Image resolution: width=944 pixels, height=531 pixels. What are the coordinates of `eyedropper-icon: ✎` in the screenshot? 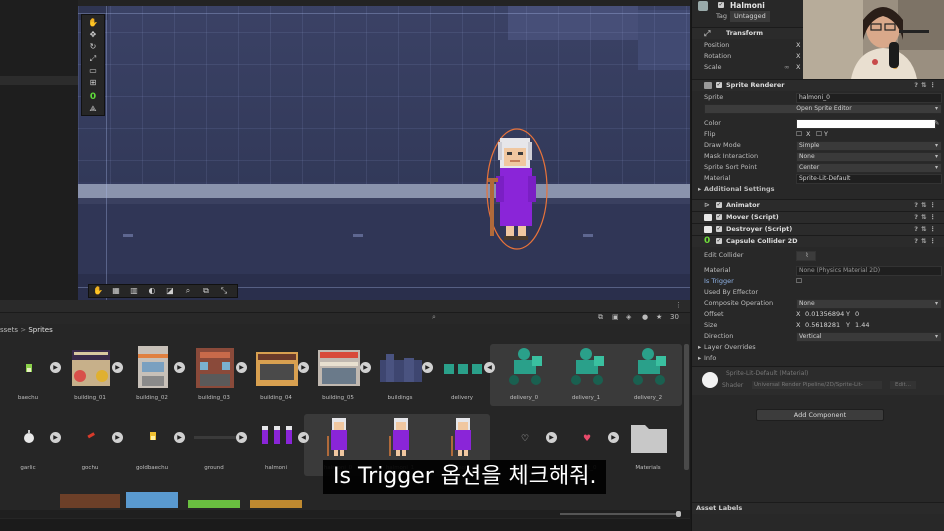 It's located at (936, 123).